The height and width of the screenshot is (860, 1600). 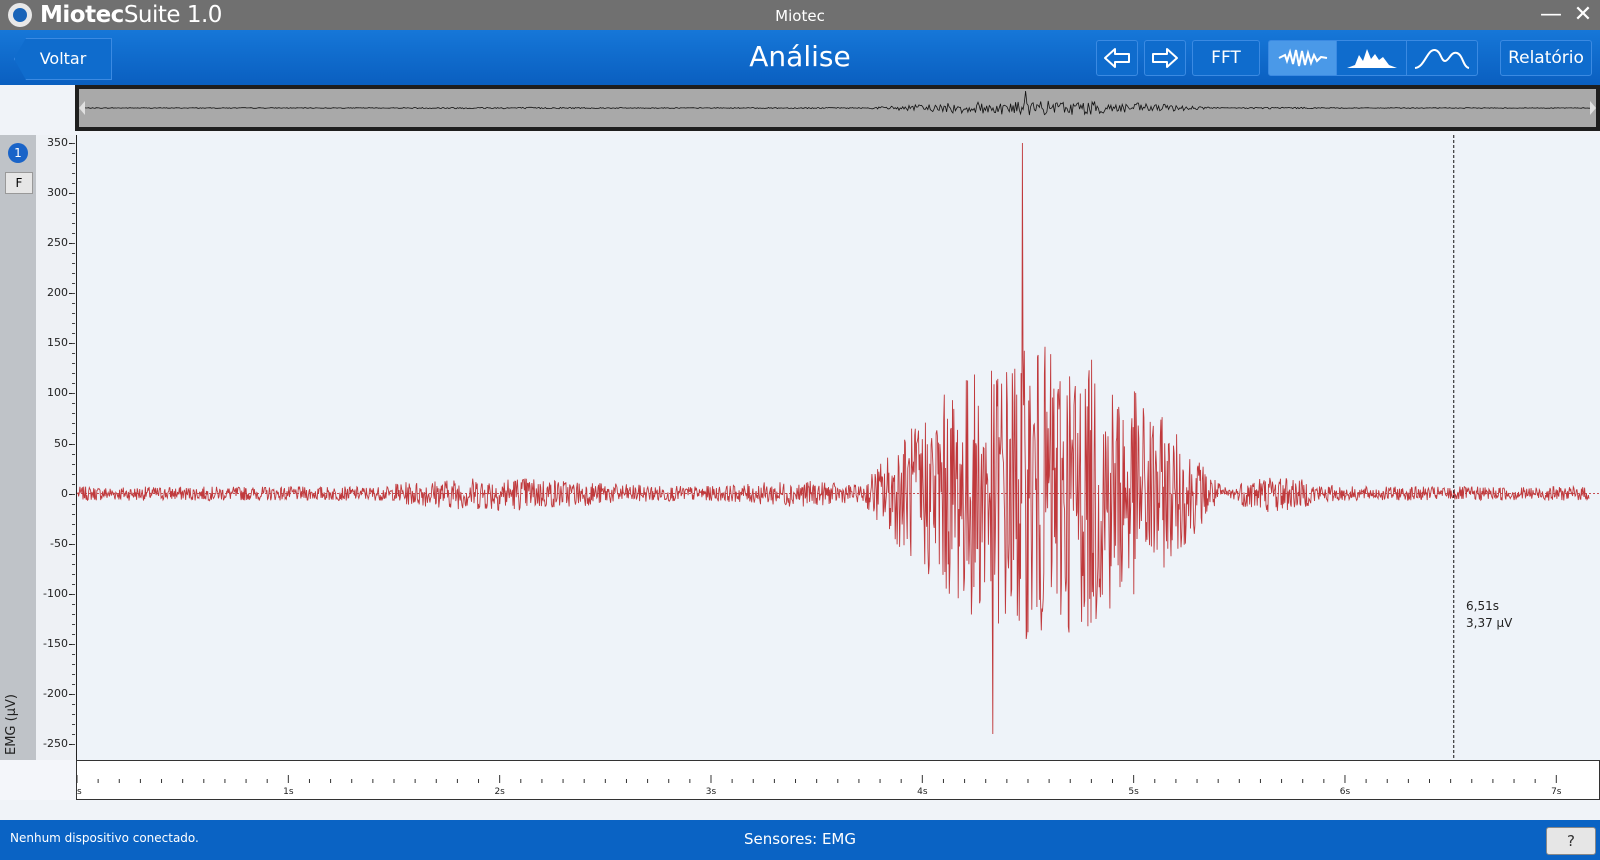 What do you see at coordinates (55, 743) in the screenshot?
I see `y-tick-label: -250` at bounding box center [55, 743].